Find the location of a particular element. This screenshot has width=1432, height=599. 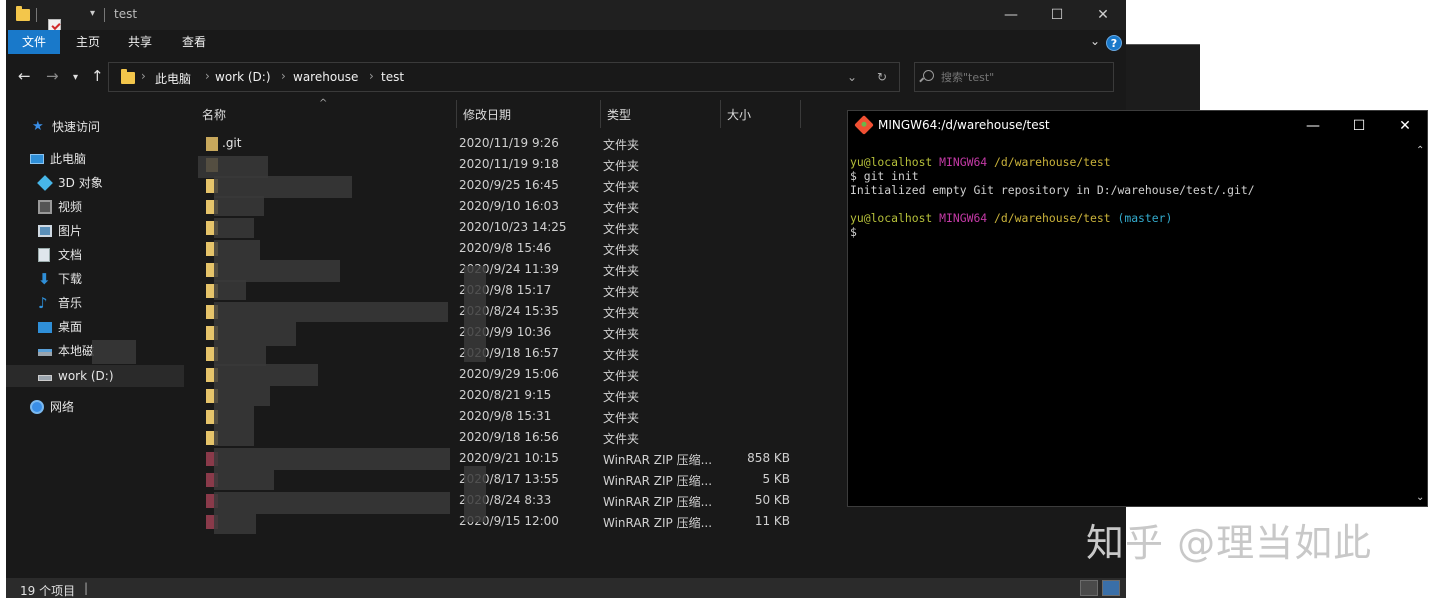

column-header-type: 类型 is located at coordinates (619, 116).